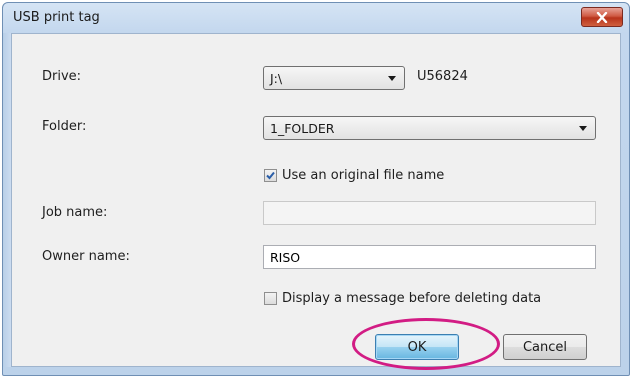  Describe the element at coordinates (62, 76) in the screenshot. I see `drive-label: Drive:` at that location.